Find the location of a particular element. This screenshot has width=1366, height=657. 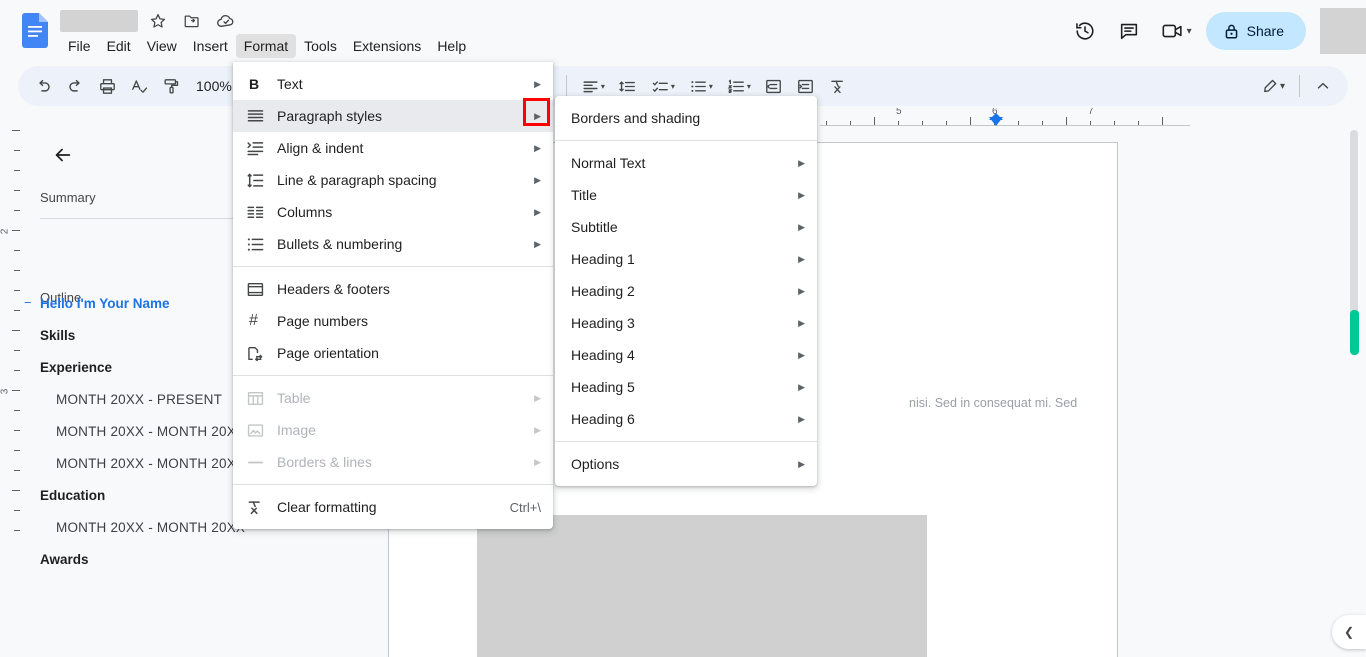

clear-formatting-icon is located at coordinates (838, 86).